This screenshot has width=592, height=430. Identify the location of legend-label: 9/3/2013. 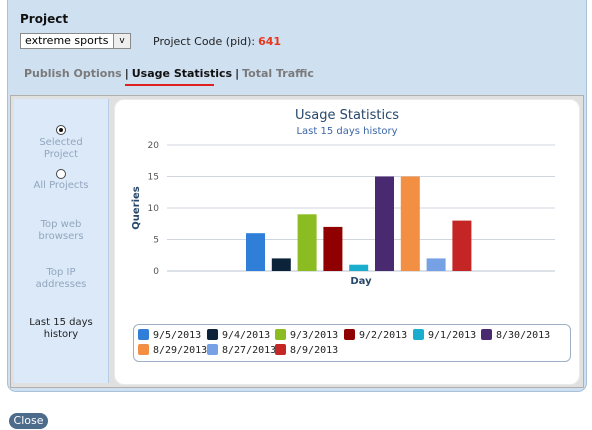
(314, 335).